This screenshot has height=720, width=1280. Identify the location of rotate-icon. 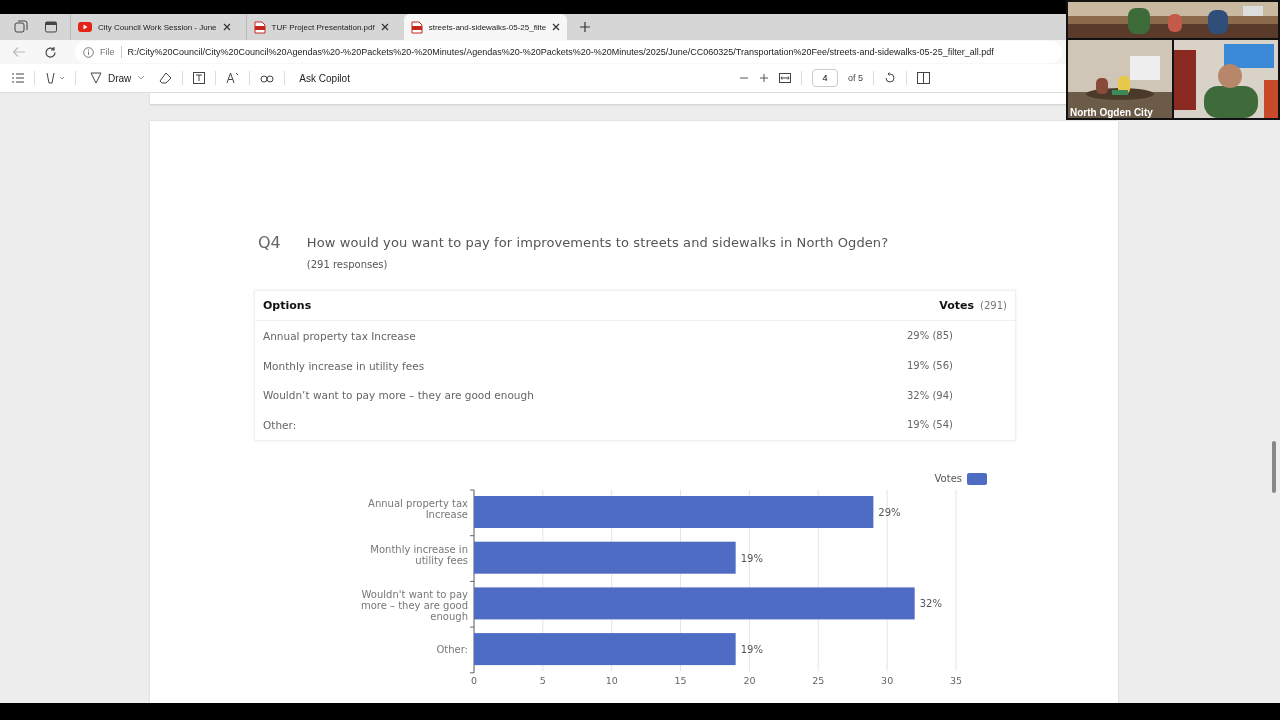
(890, 78).